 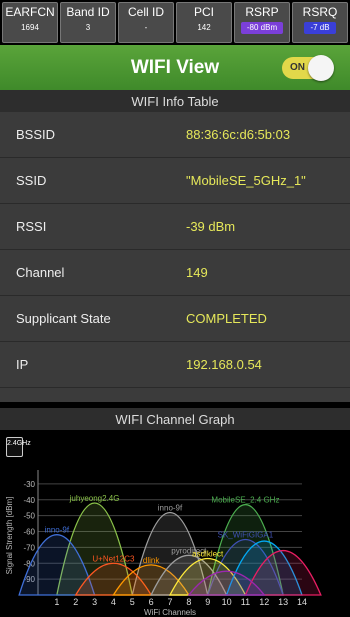 I want to click on row-key: Channel, so click(x=40, y=272).